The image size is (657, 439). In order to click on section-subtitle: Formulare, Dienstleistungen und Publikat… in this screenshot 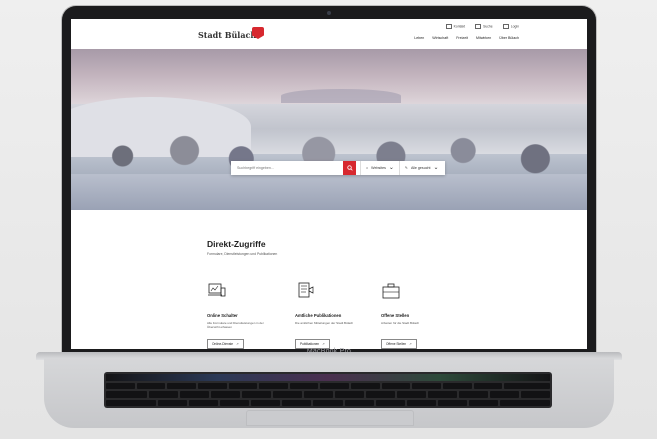, I will do `click(242, 254)`.